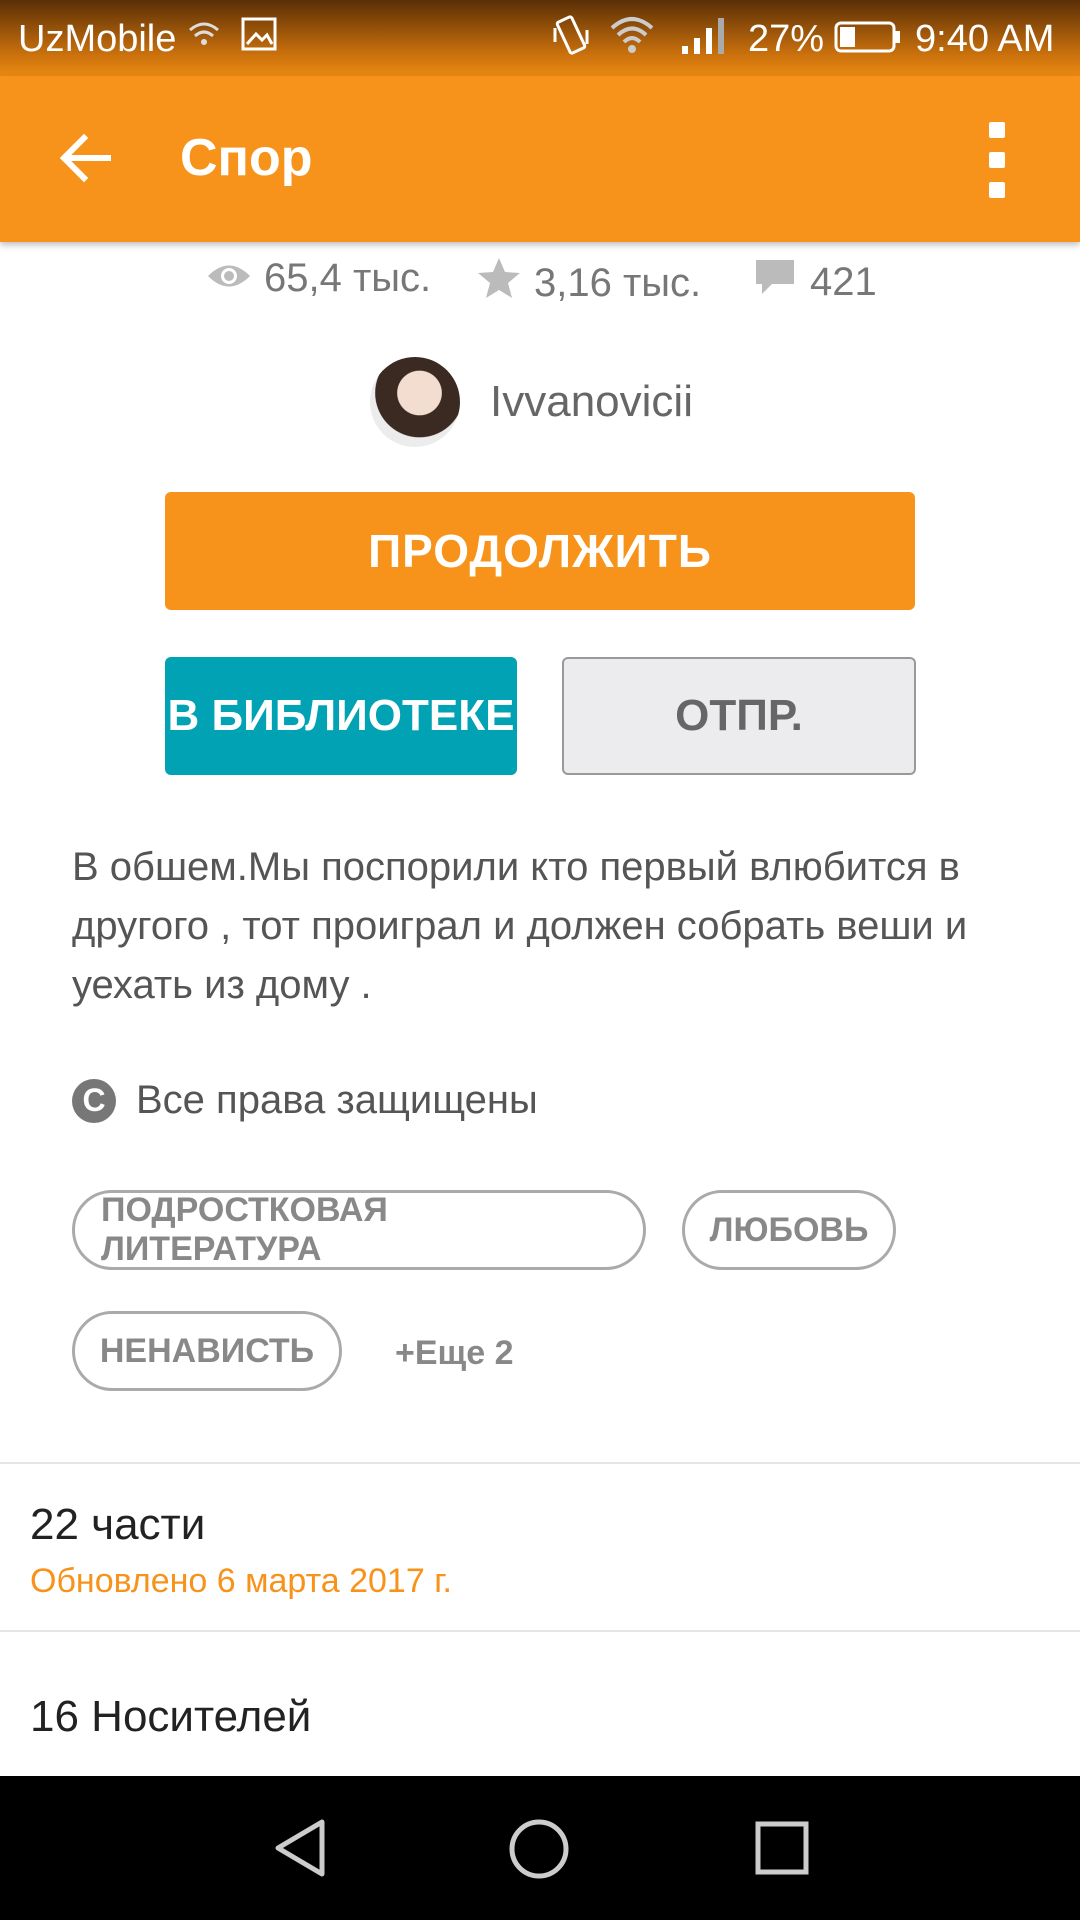 The image size is (1080, 1920). What do you see at coordinates (300, 1850) in the screenshot?
I see `nav-back-icon` at bounding box center [300, 1850].